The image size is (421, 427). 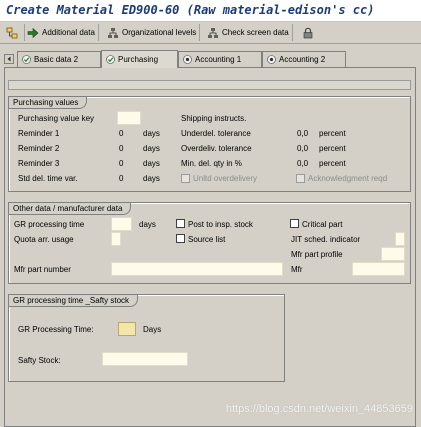 I want to click on gr-safety-stock-group, so click(x=146, y=338).